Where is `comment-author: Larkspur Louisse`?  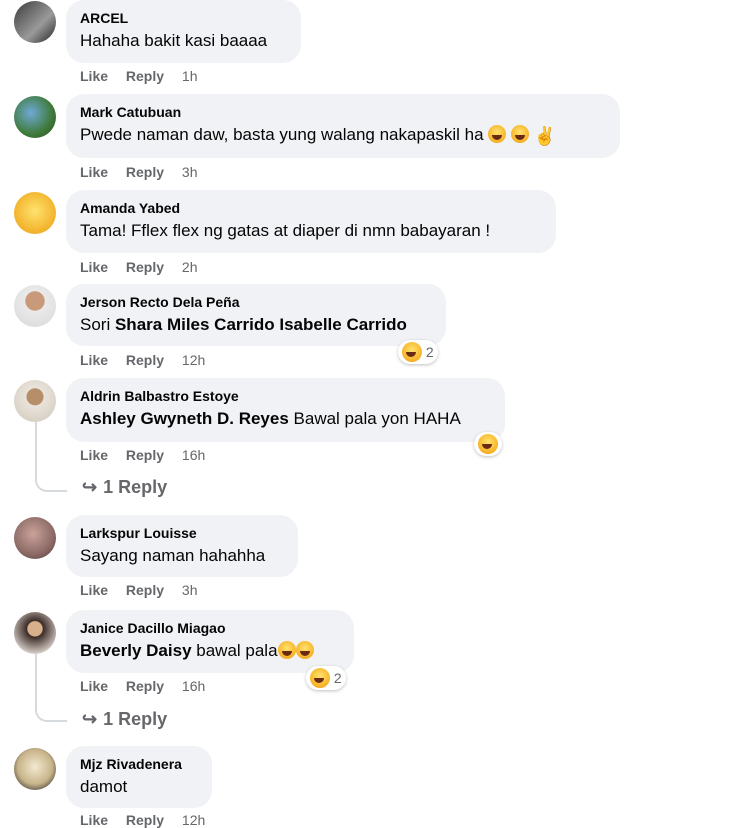 comment-author: Larkspur Louisse is located at coordinates (182, 533).